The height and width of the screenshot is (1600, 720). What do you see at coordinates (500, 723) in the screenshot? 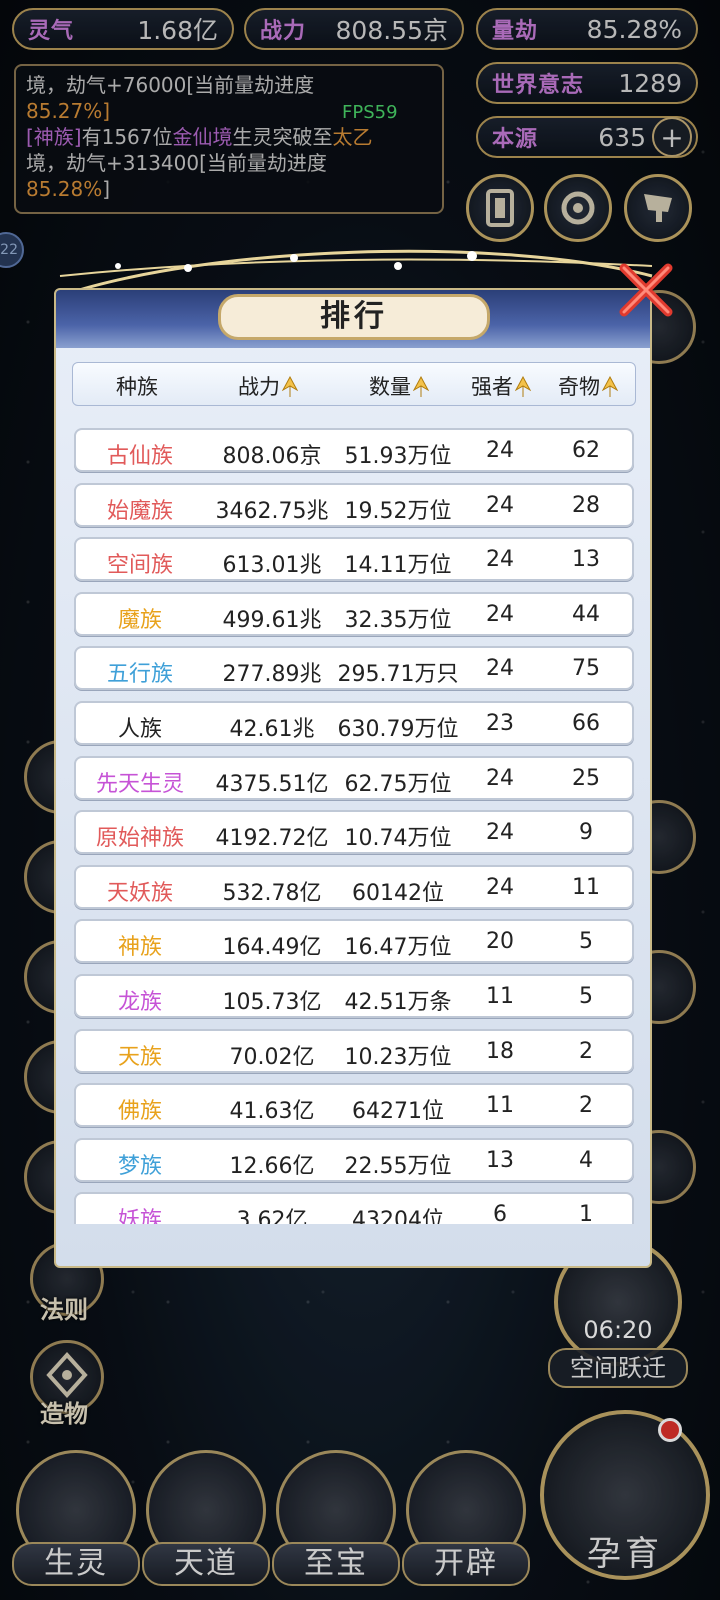
I see `strong-cell: 23` at bounding box center [500, 723].